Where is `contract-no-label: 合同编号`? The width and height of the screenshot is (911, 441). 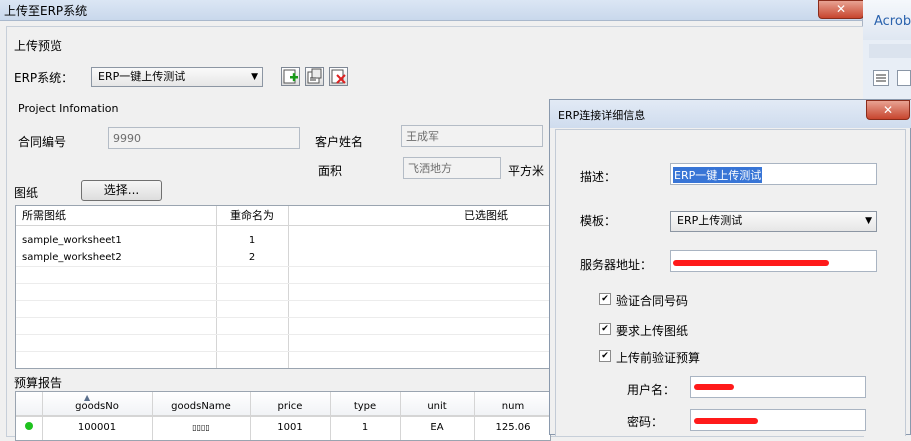
contract-no-label: 合同编号 is located at coordinates (42, 142).